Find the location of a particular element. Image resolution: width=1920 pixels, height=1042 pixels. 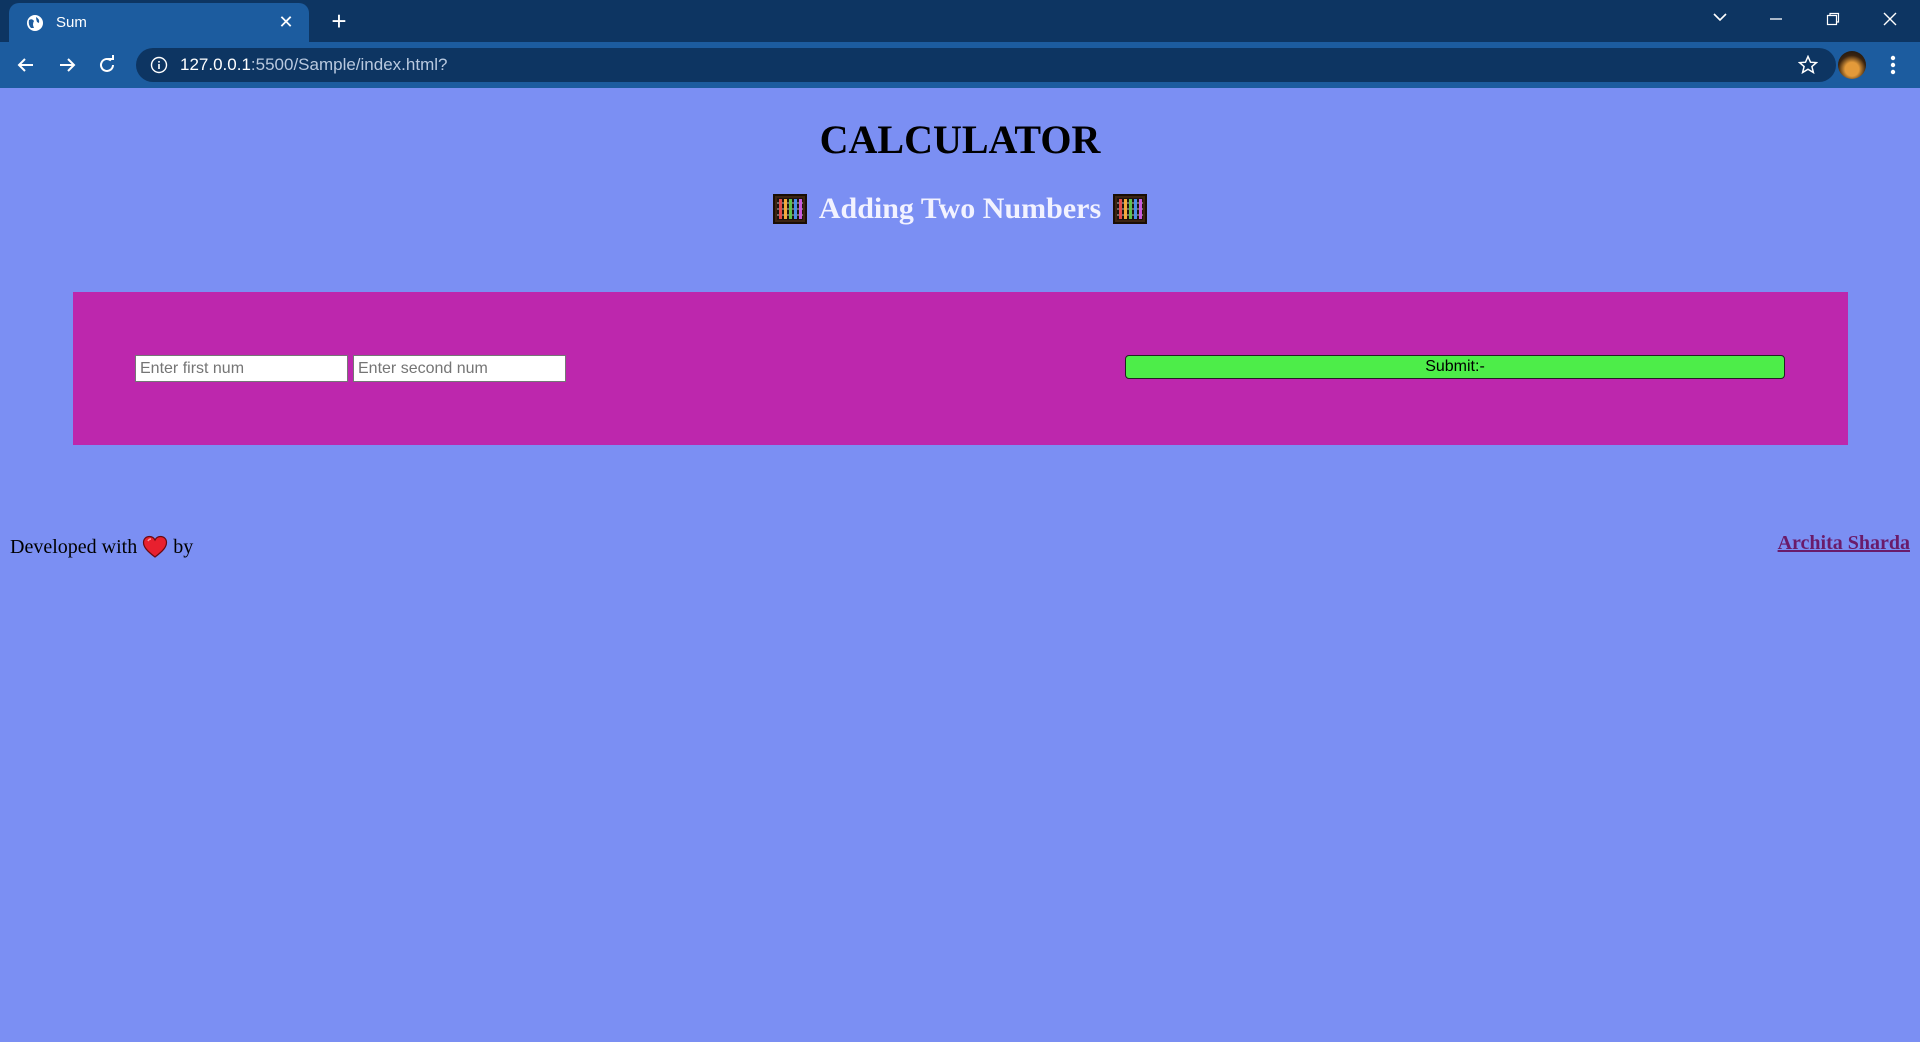

footer-credit: Developed with by is located at coordinates (101, 547).